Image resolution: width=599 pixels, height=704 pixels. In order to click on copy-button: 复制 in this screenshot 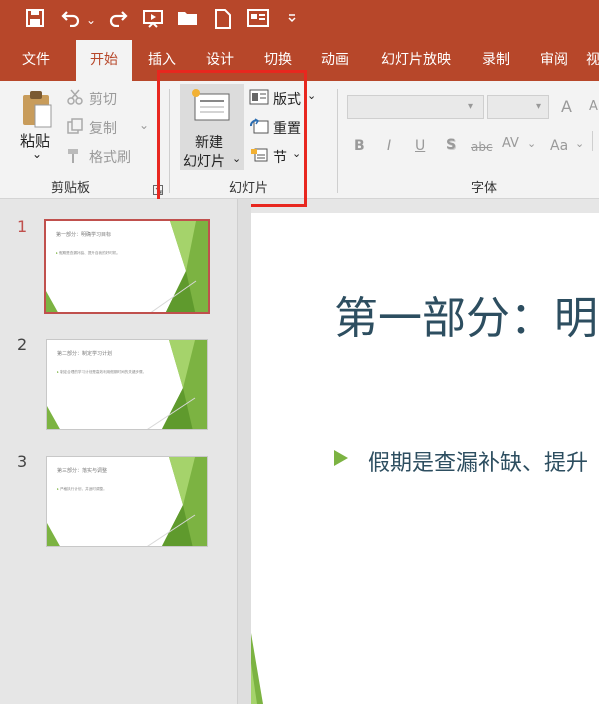, I will do `click(103, 128)`.